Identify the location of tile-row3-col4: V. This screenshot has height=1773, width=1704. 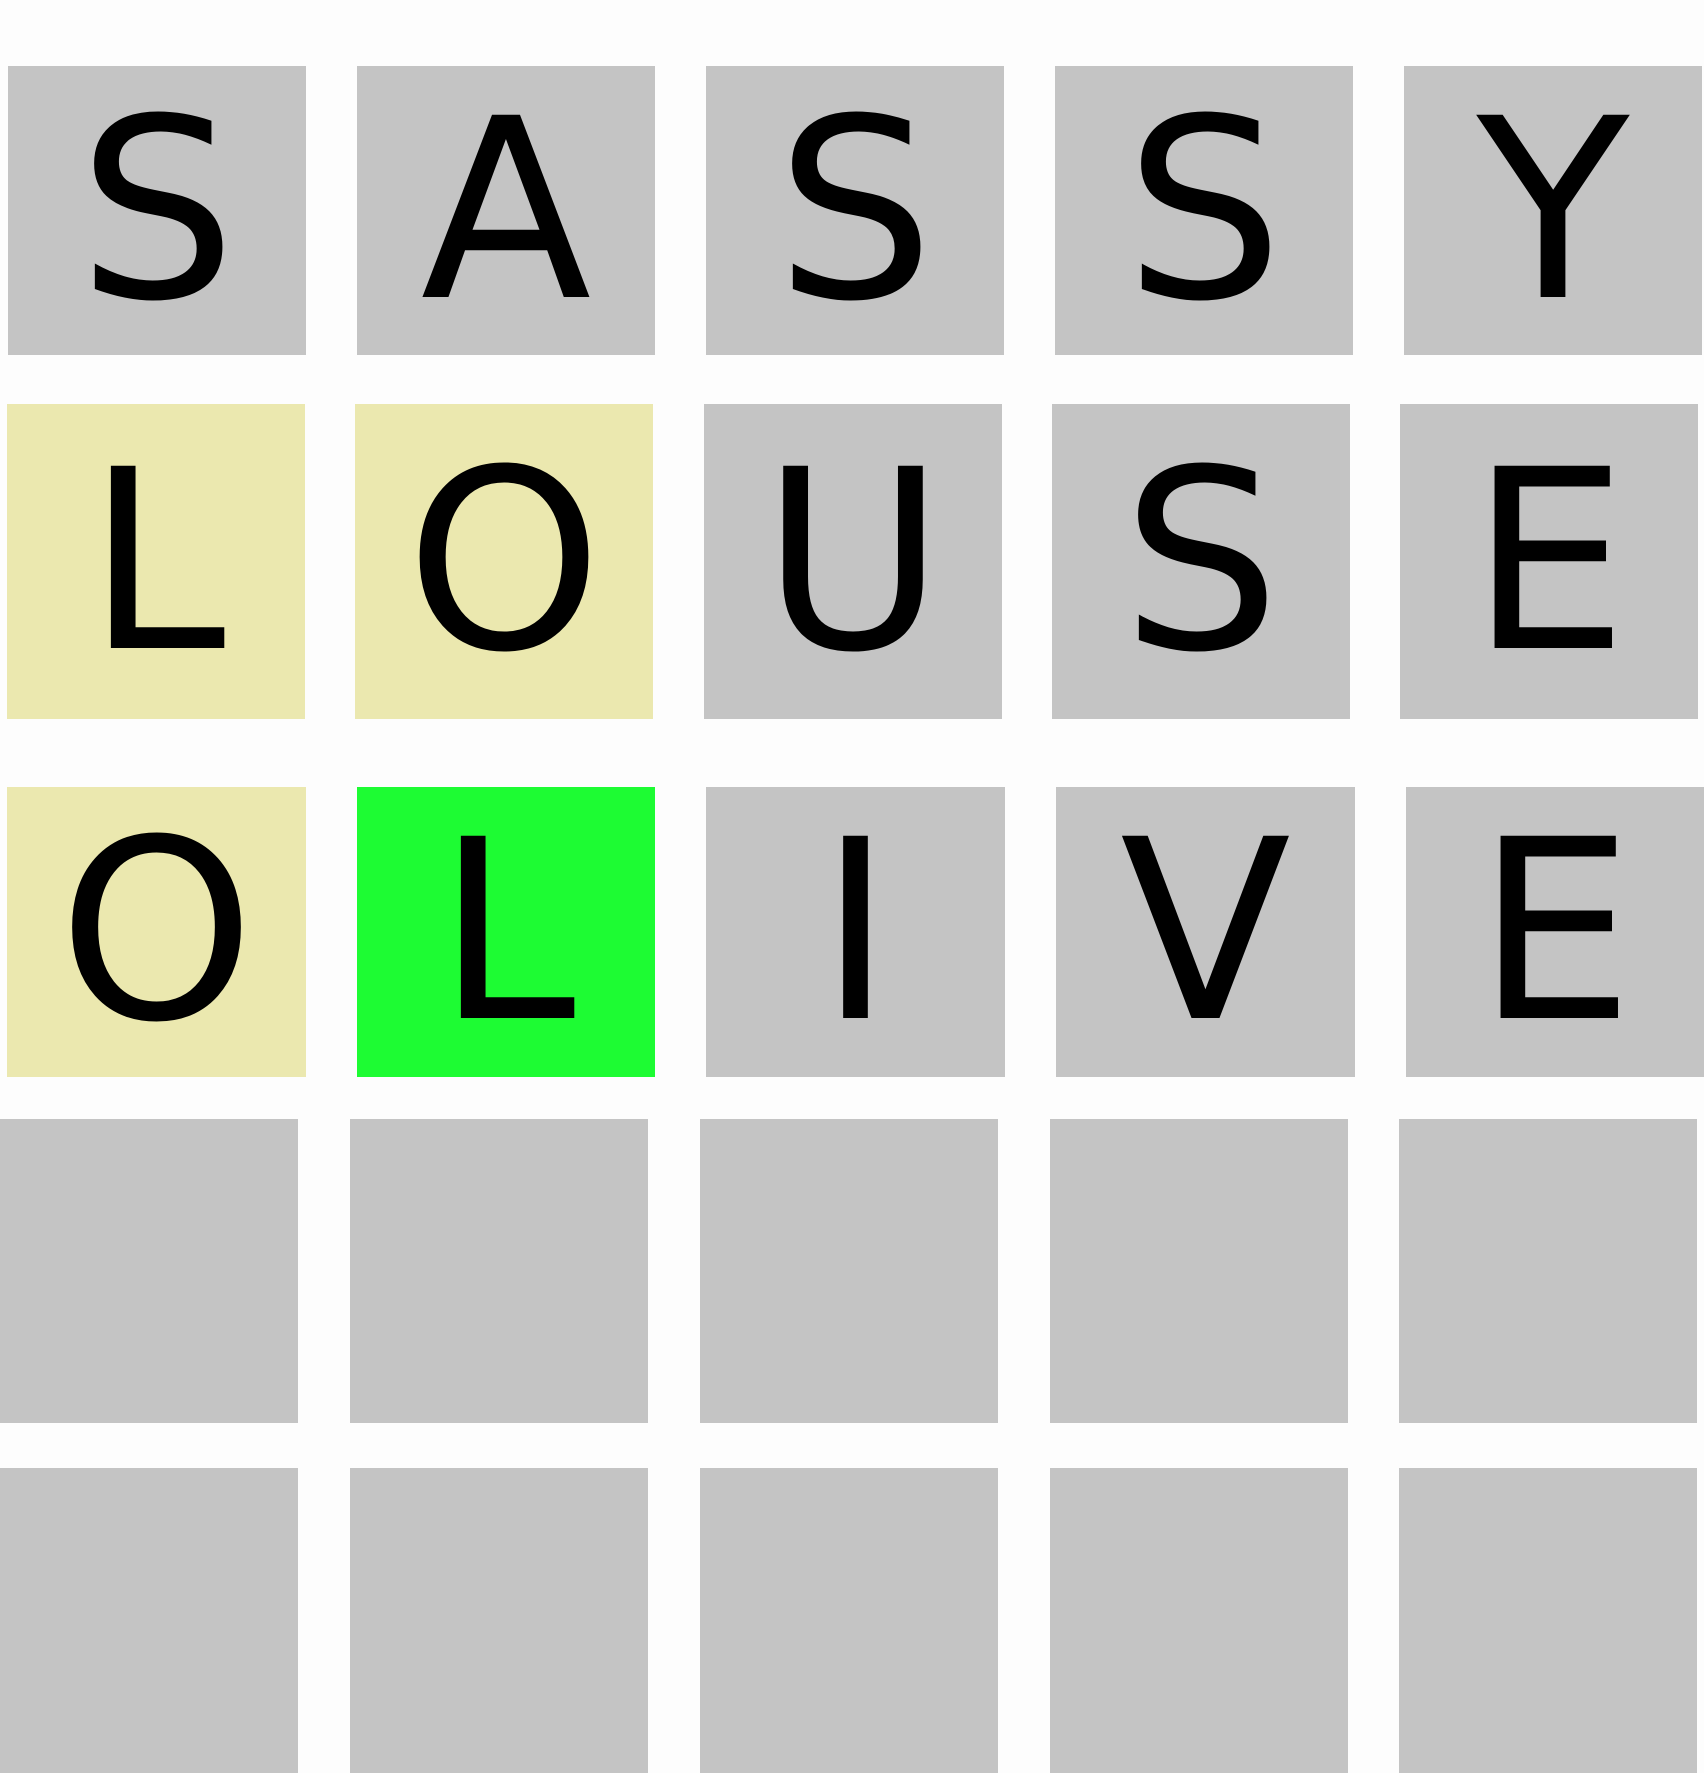
(1205, 932).